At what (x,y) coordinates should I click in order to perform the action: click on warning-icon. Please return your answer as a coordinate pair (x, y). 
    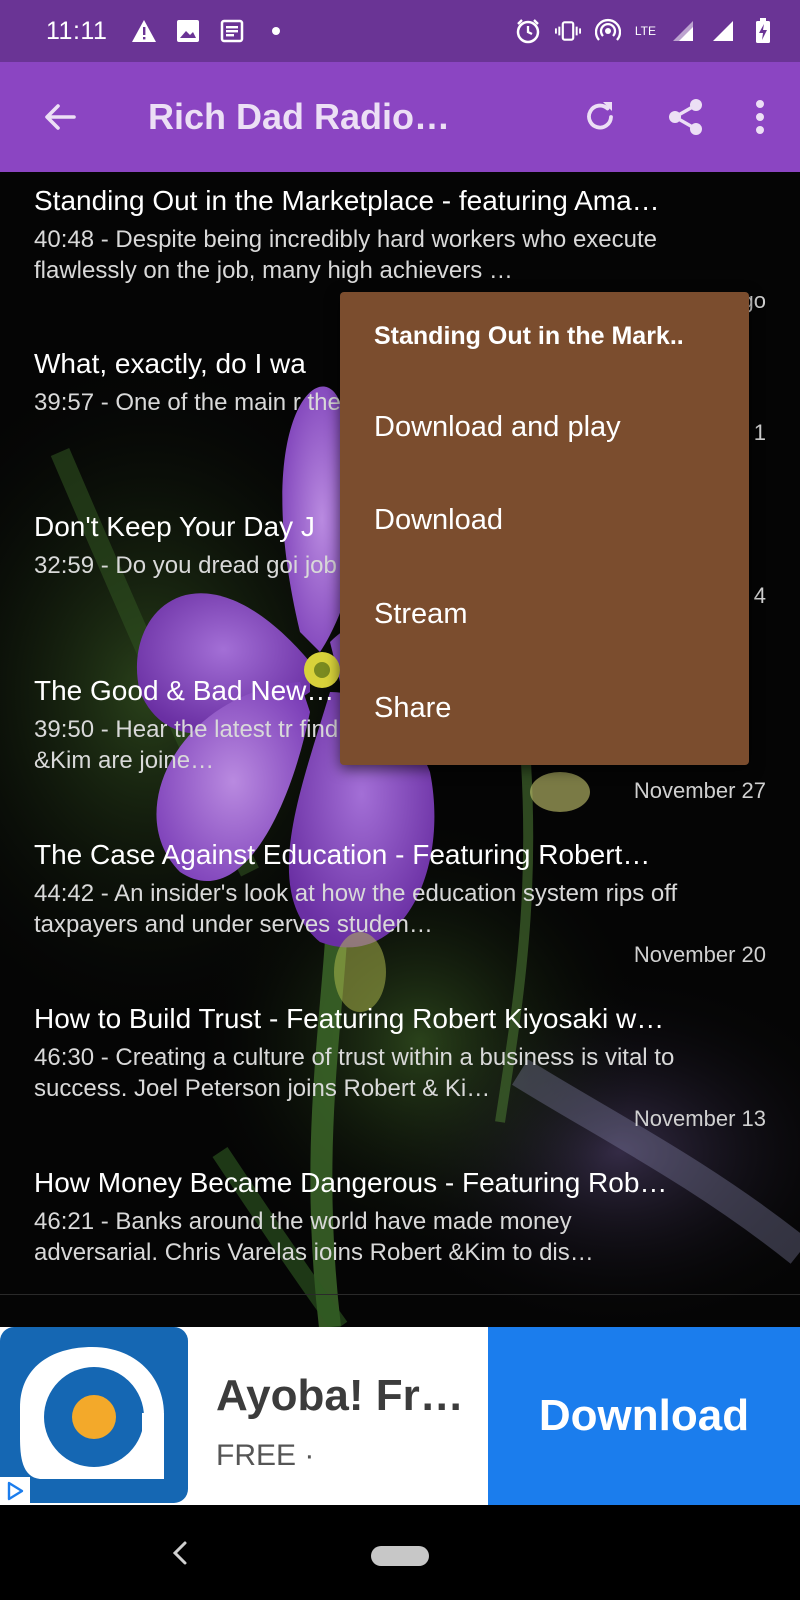
    Looking at the image, I should click on (144, 31).